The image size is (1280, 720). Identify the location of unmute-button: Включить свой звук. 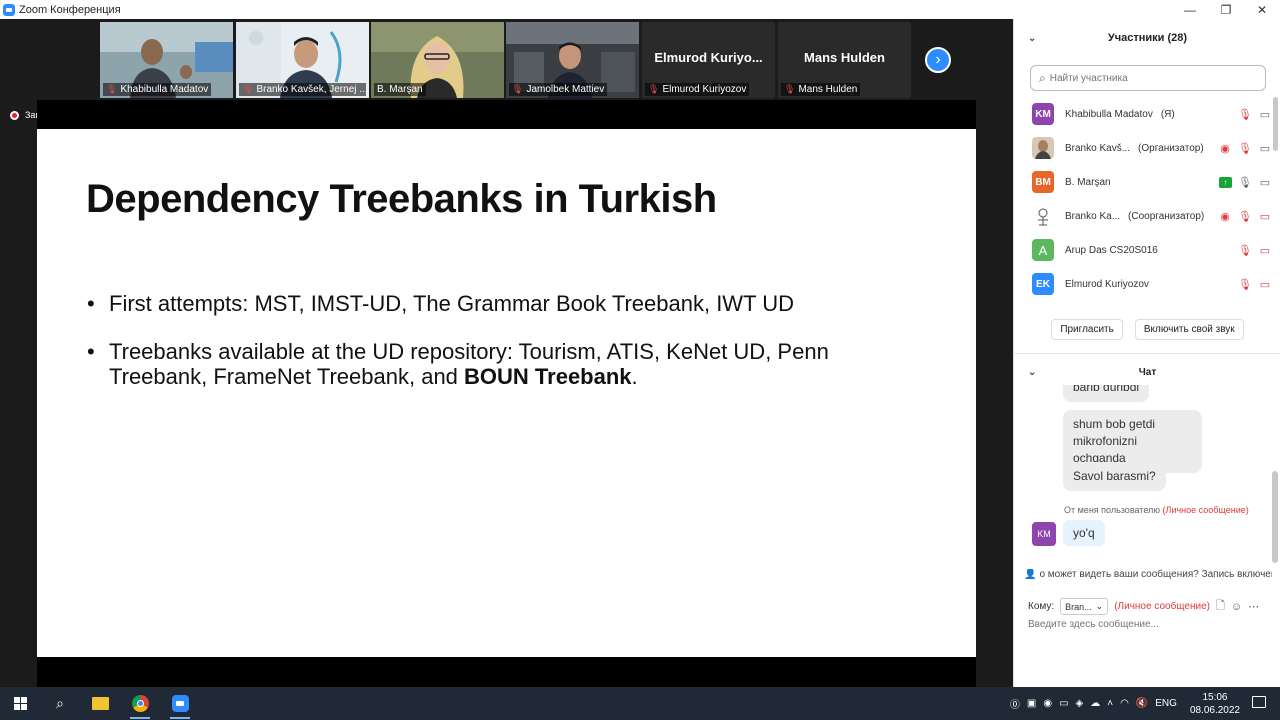
(1189, 329).